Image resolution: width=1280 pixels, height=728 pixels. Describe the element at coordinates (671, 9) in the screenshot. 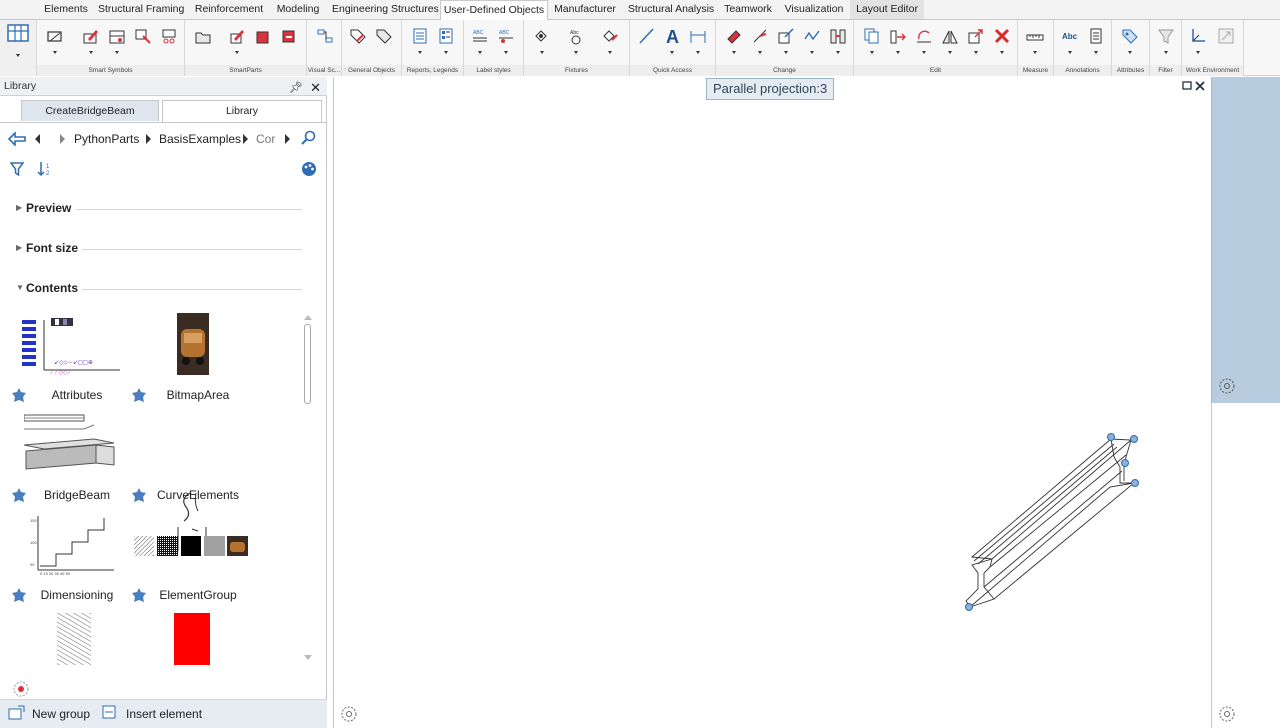

I see `tab-structural-analysis: Structural Analysis` at that location.